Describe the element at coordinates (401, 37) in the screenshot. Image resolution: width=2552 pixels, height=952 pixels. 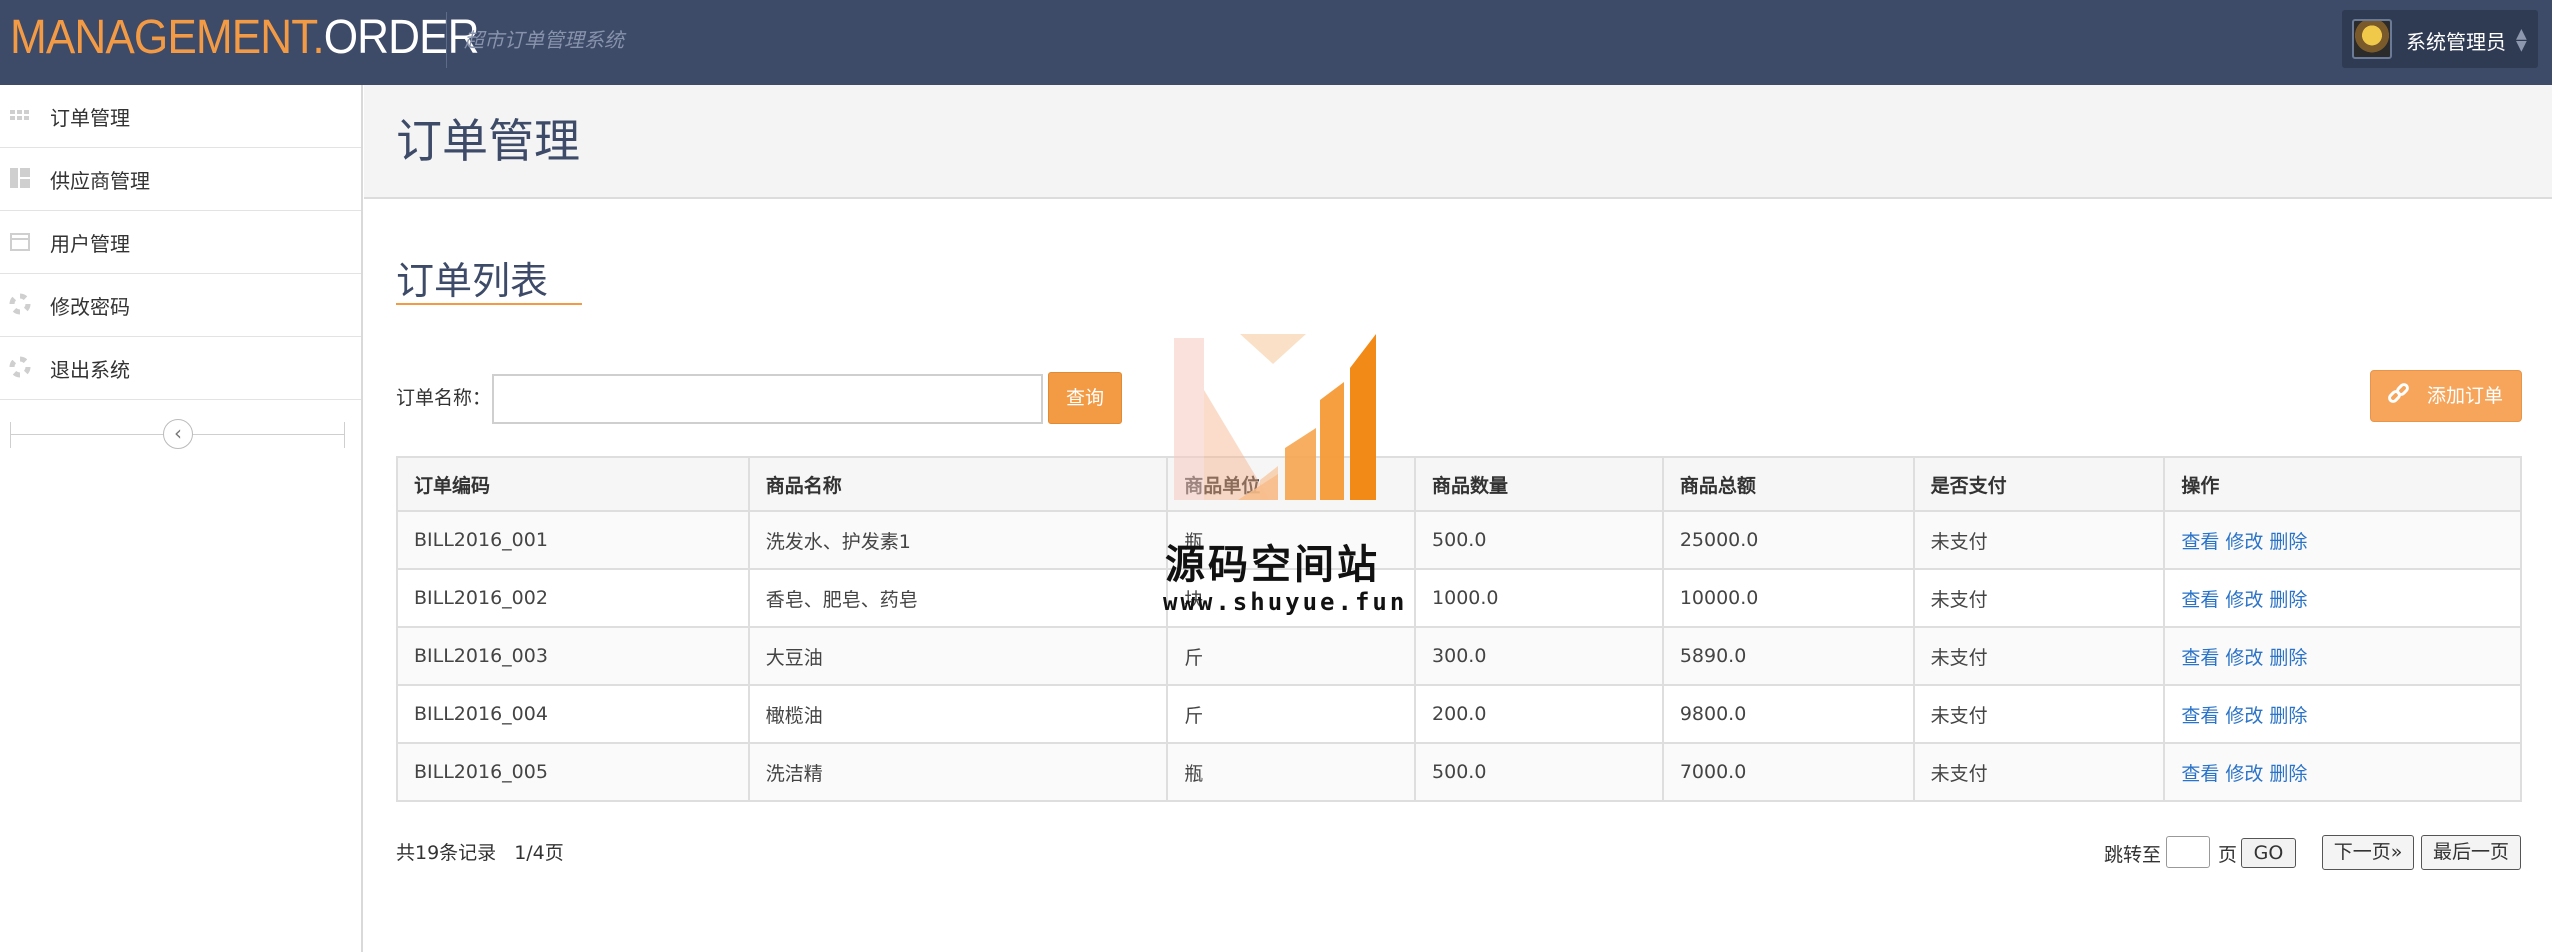
I see `brand-part-order: ORDER` at that location.